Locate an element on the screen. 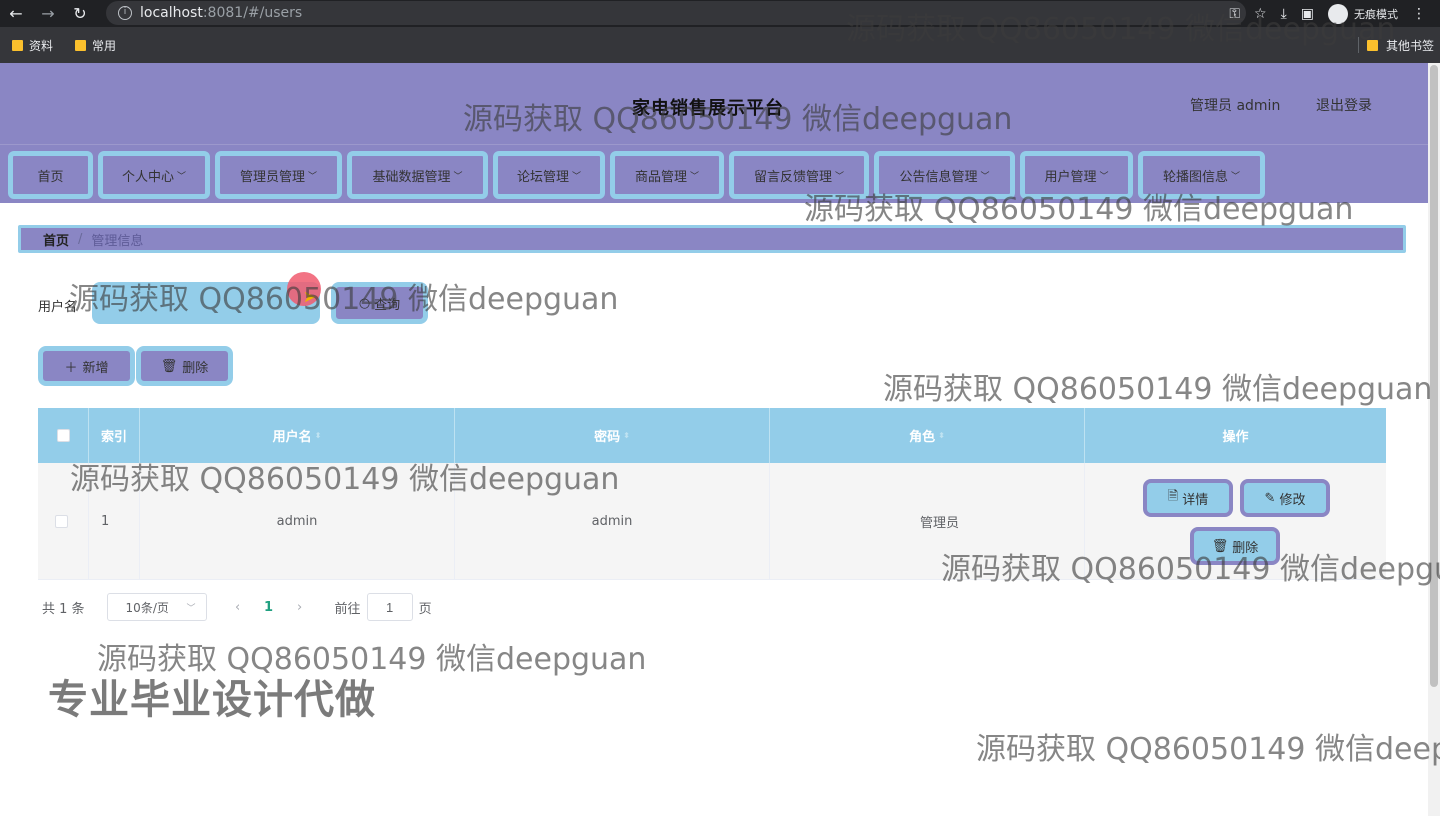 The height and width of the screenshot is (816, 1440). scrollbar-thumb is located at coordinates (1434, 376).